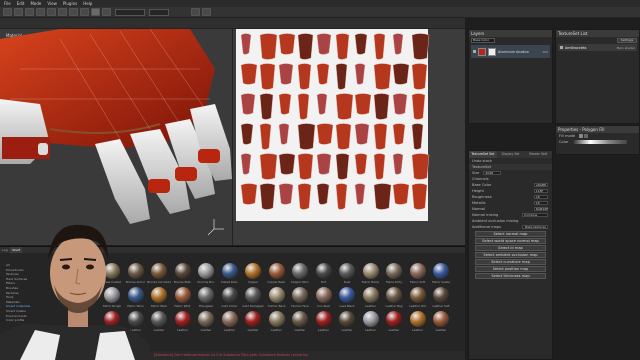 The height and width of the screenshot is (360, 640). I want to click on menu-mode: Mode, so click(35, 3).